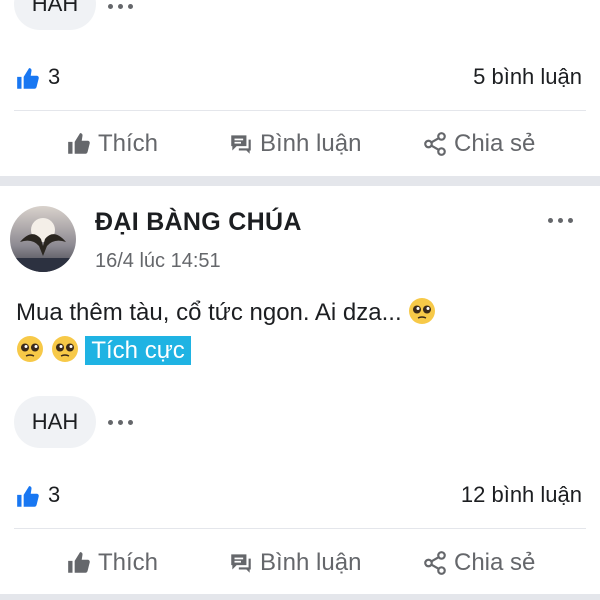  What do you see at coordinates (521, 495) in the screenshot?
I see `comment-count: 12 bình luận` at bounding box center [521, 495].